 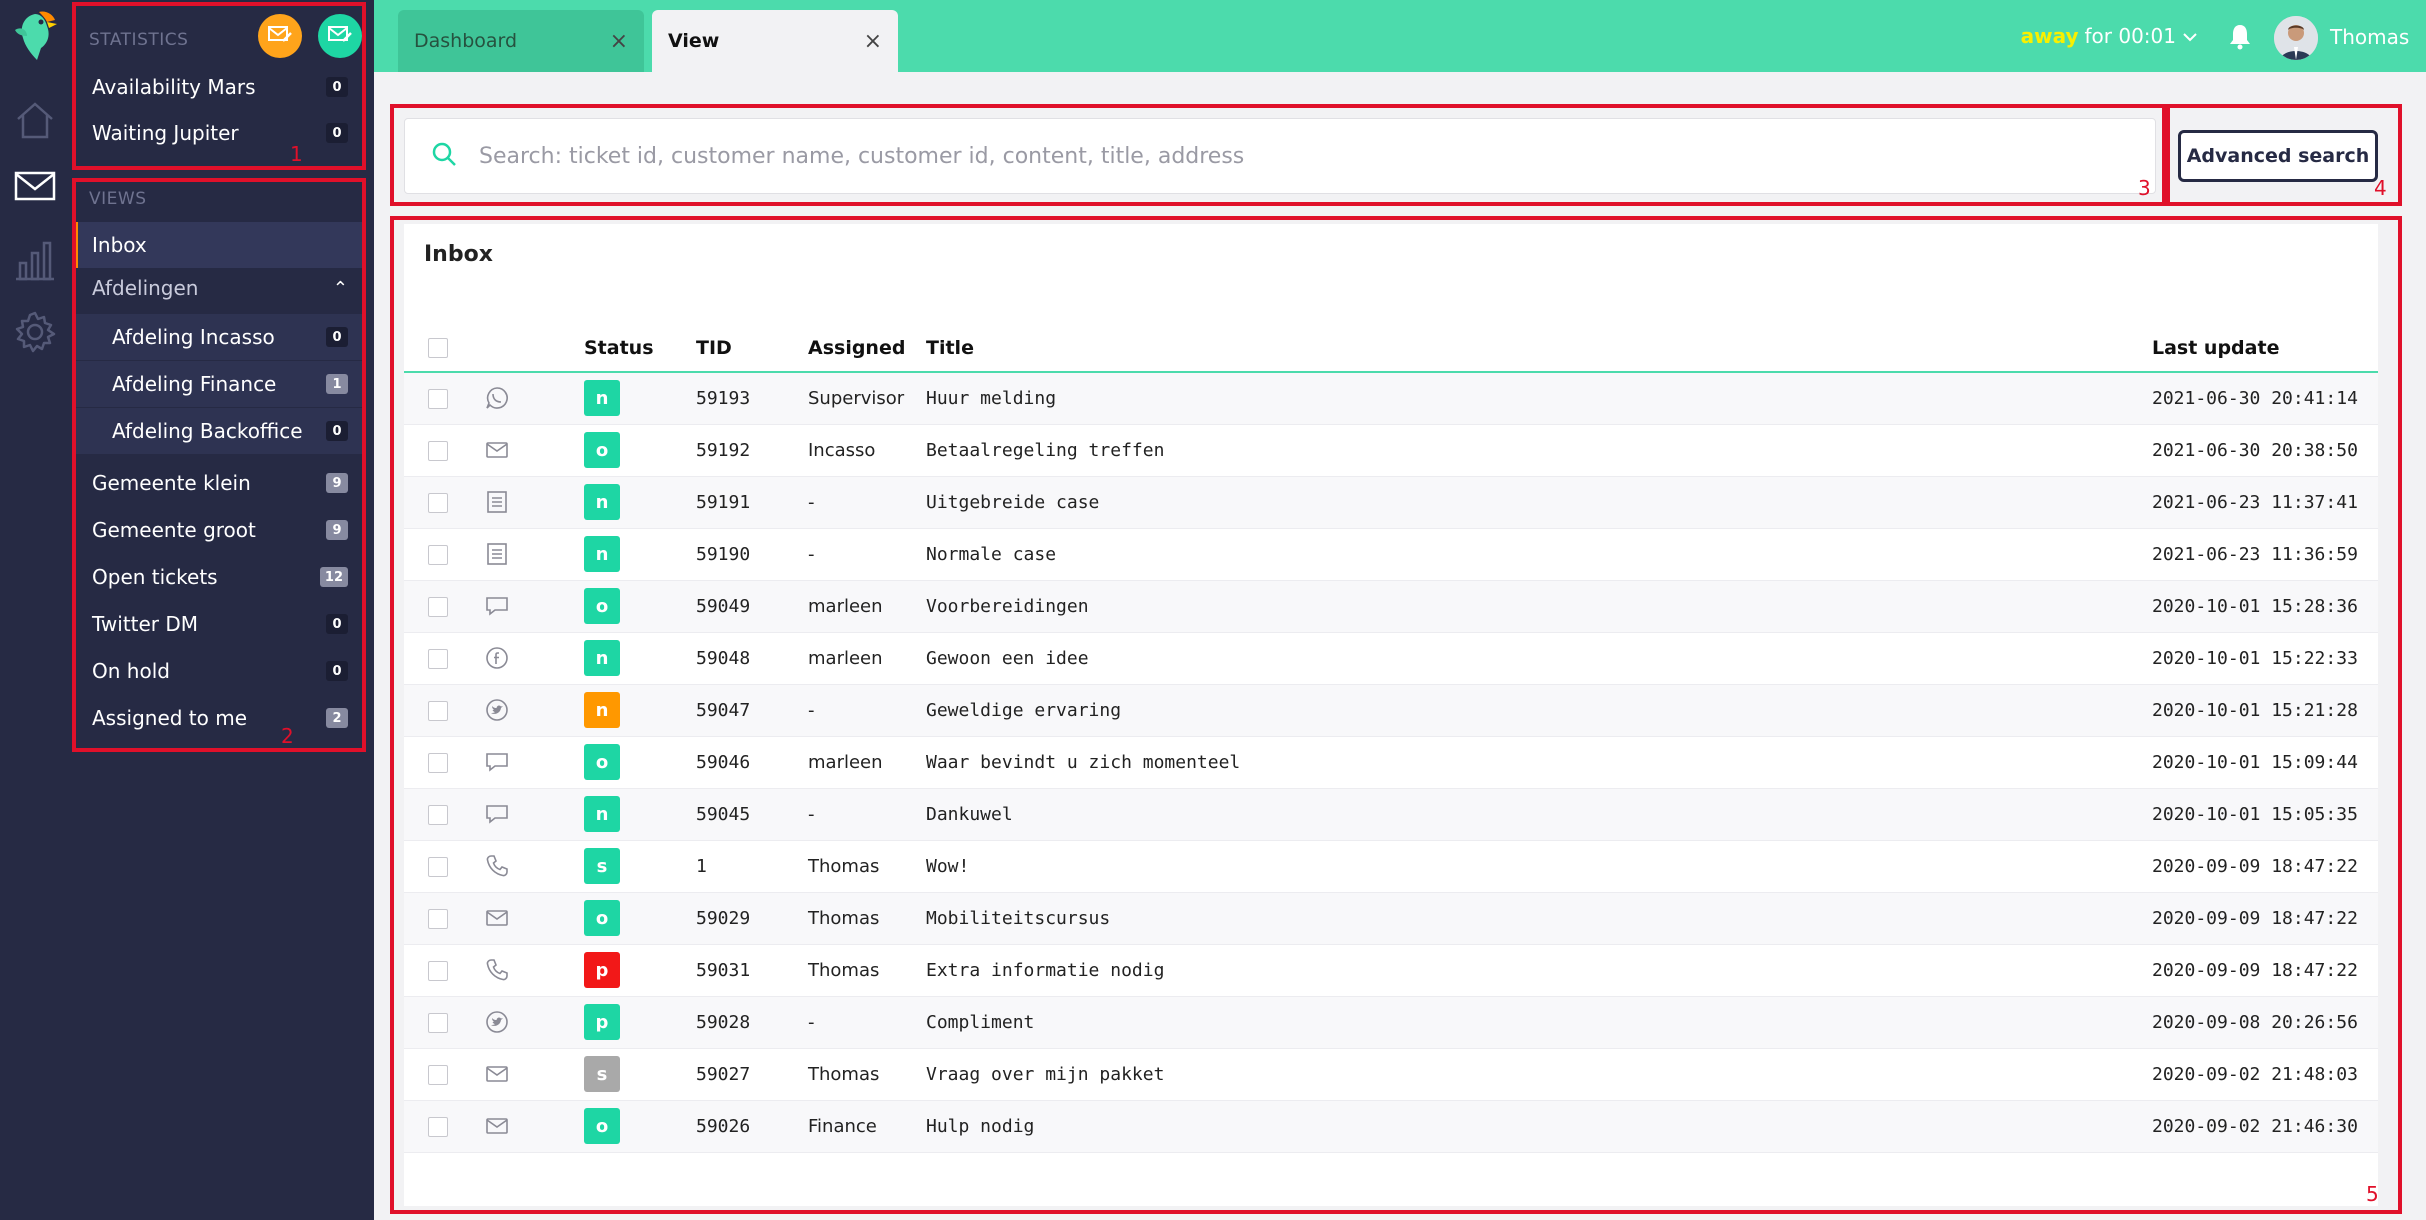 I want to click on table-row: n 59045- Dankuwel 2020-10-01 15:05:35, so click(x=1391, y=814).